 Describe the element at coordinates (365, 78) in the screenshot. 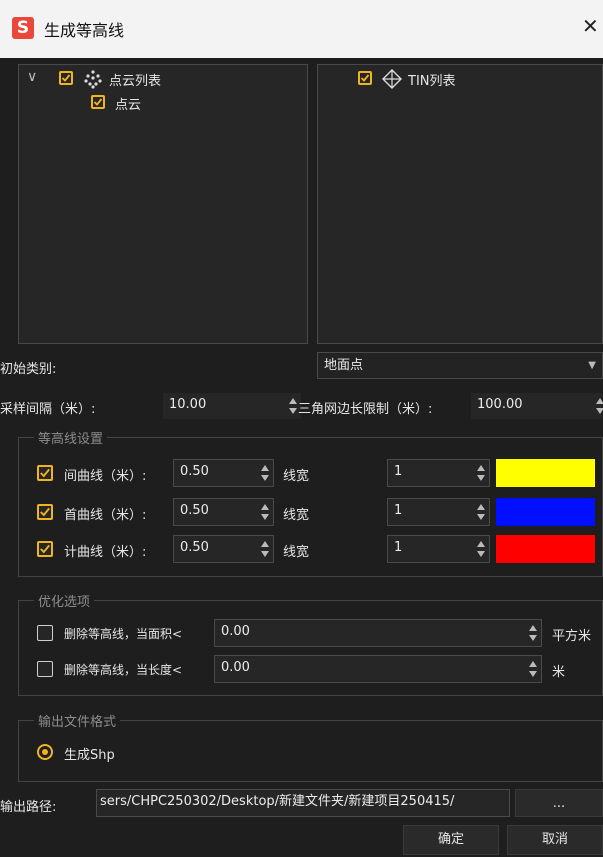

I see `tin-list-checkbox` at that location.